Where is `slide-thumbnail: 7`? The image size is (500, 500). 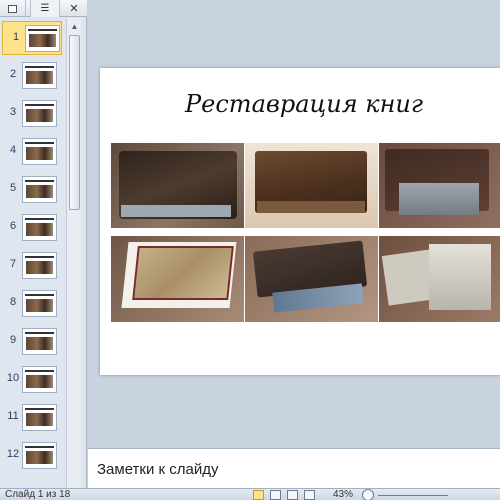
slide-thumbnail: 7 is located at coordinates (33, 266).